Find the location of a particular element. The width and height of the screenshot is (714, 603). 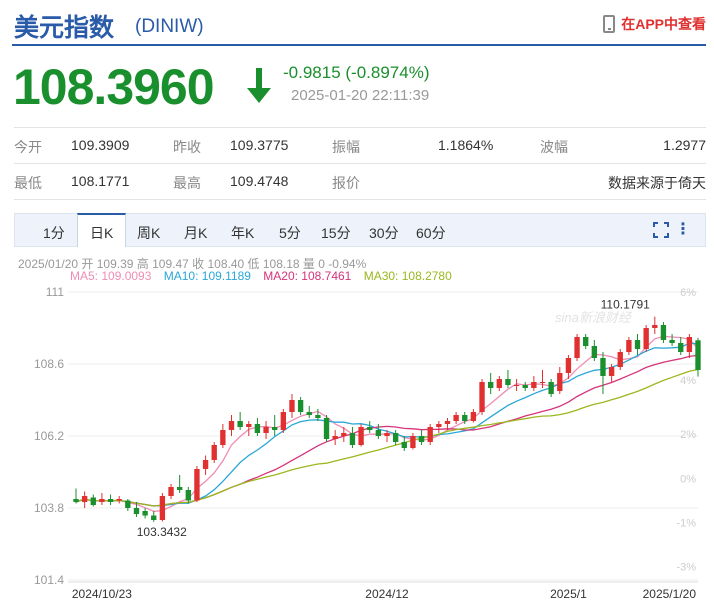

pct-tick-label: 2% is located at coordinates (688, 435).